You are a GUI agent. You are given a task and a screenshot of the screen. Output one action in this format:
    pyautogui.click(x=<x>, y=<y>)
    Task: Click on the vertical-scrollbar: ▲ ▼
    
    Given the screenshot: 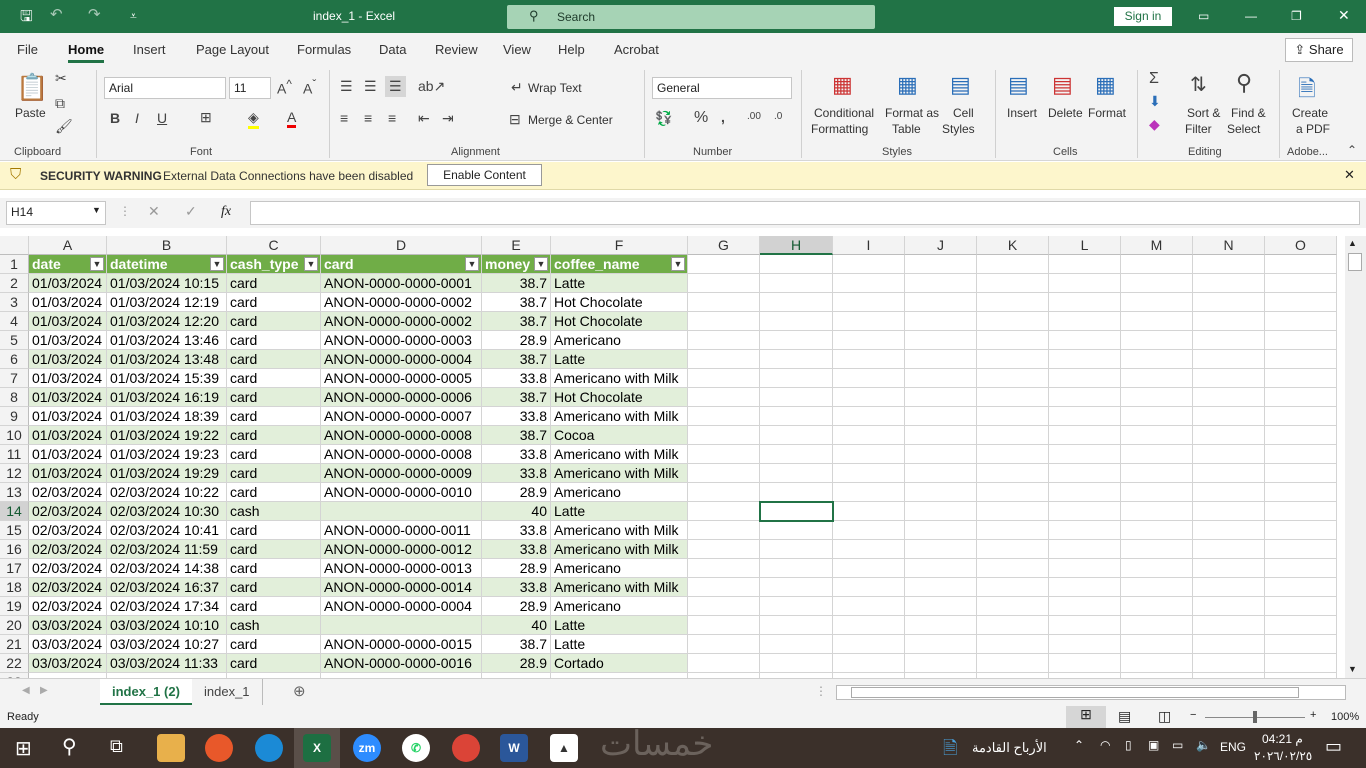 What is the action you would take?
    pyautogui.click(x=1355, y=457)
    